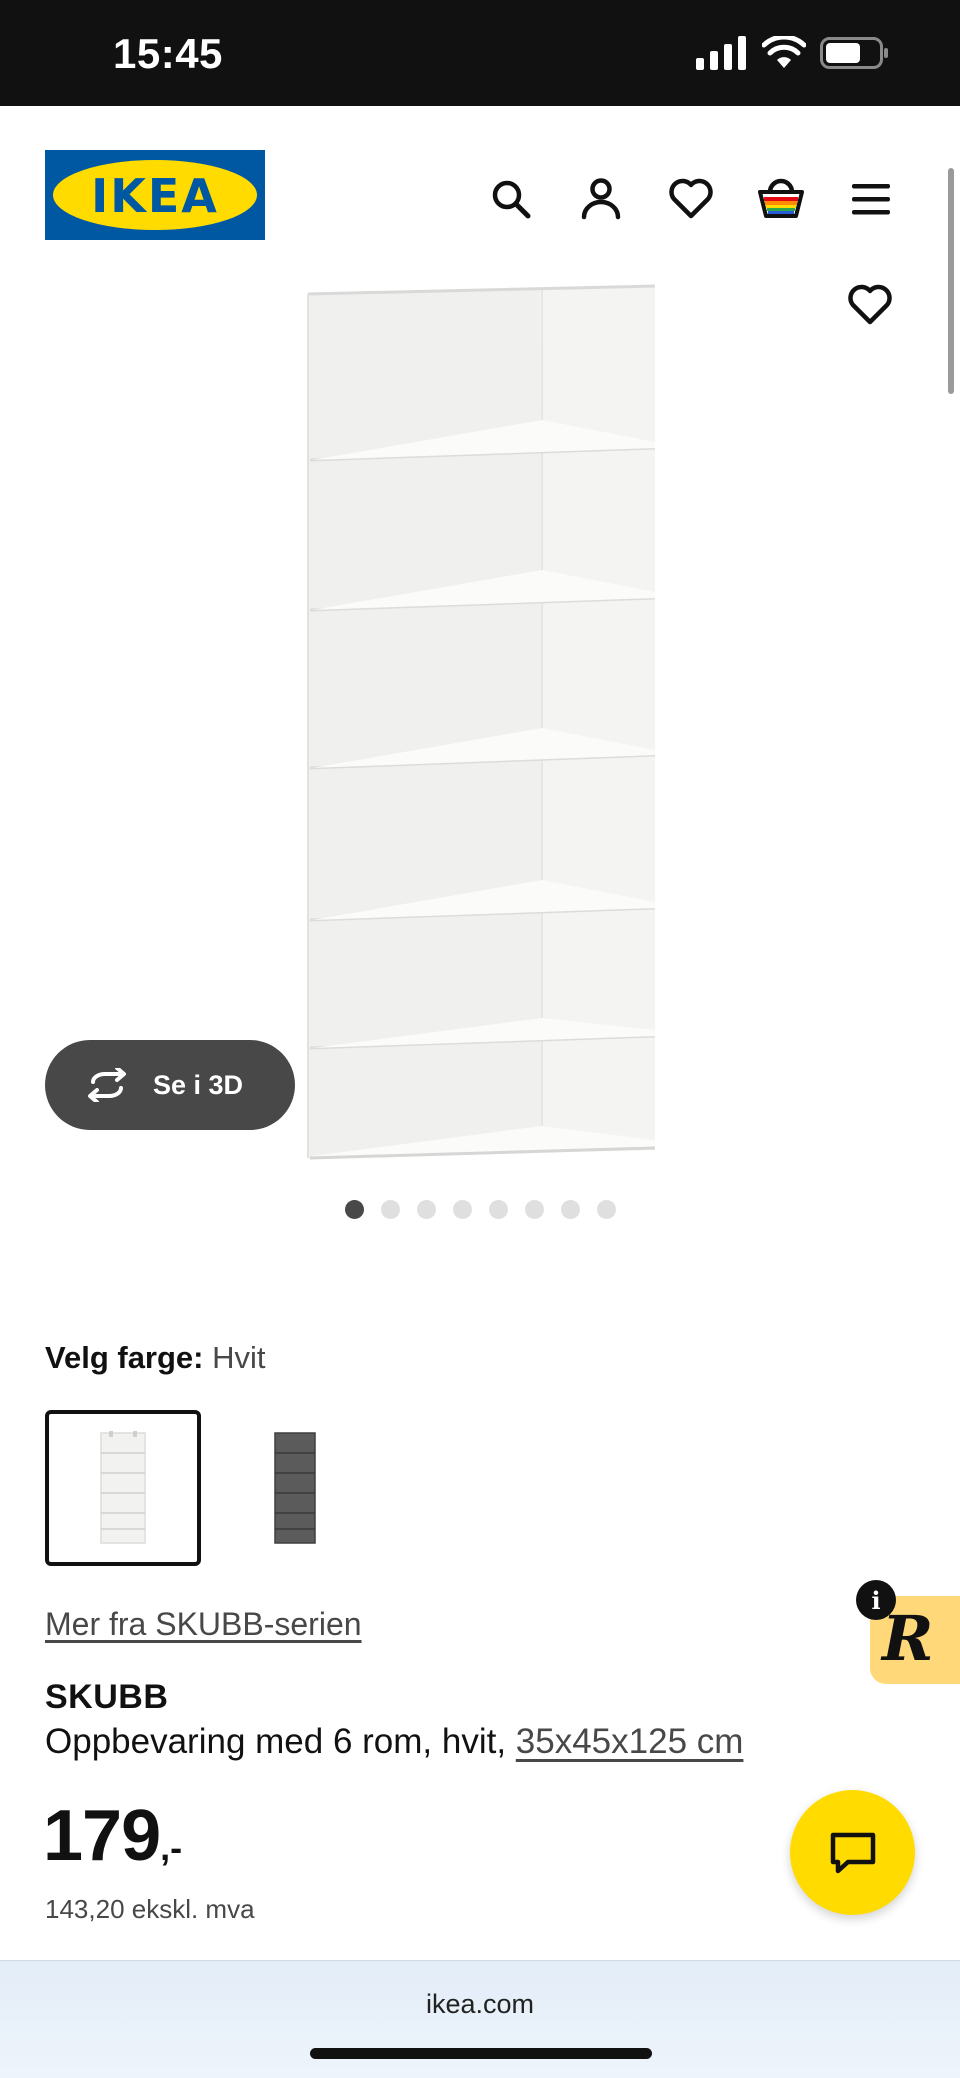  Describe the element at coordinates (123, 1488) in the screenshot. I see `color-swatch-white` at that location.